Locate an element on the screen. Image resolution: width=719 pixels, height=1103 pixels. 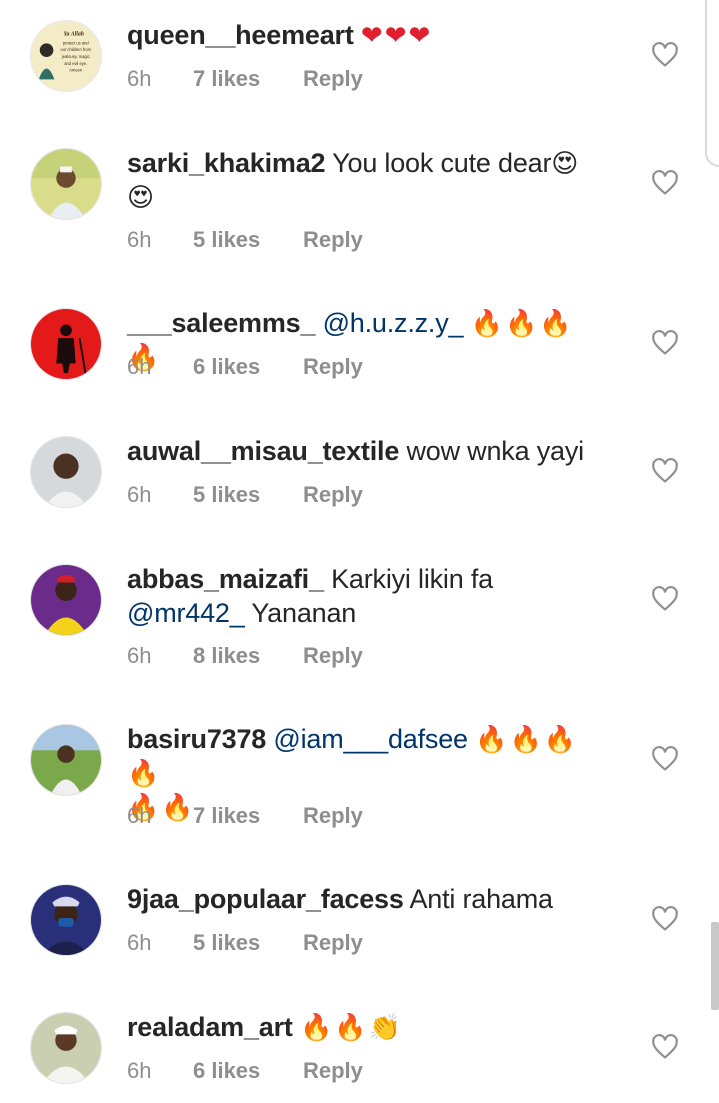
comment-text: 9jaa_populaar_facess Anti rahama is located at coordinates (367, 899).